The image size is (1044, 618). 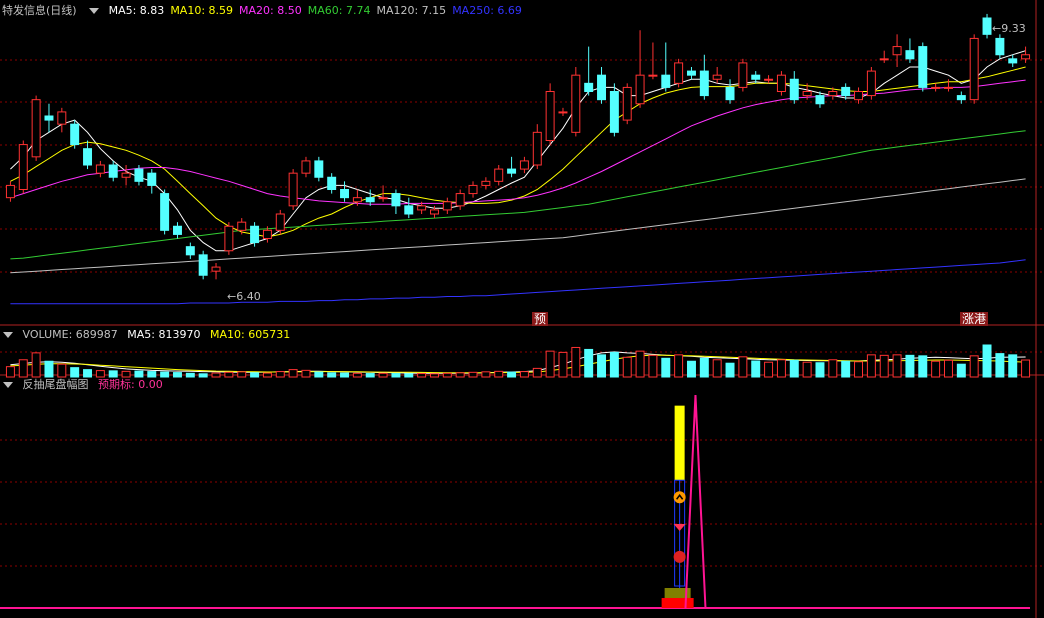 What do you see at coordinates (540, 319) in the screenshot?
I see `pre-signal-badge: 预` at bounding box center [540, 319].